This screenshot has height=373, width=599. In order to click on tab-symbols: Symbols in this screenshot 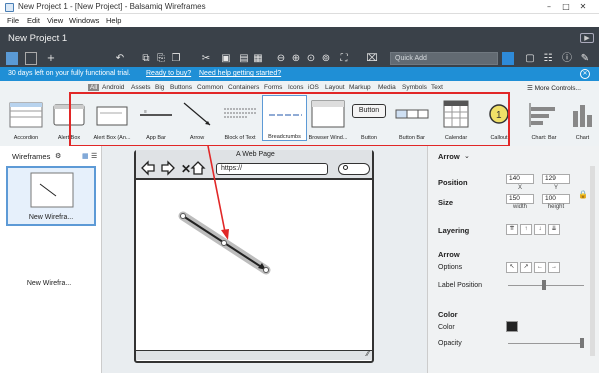, I will do `click(414, 87)`.